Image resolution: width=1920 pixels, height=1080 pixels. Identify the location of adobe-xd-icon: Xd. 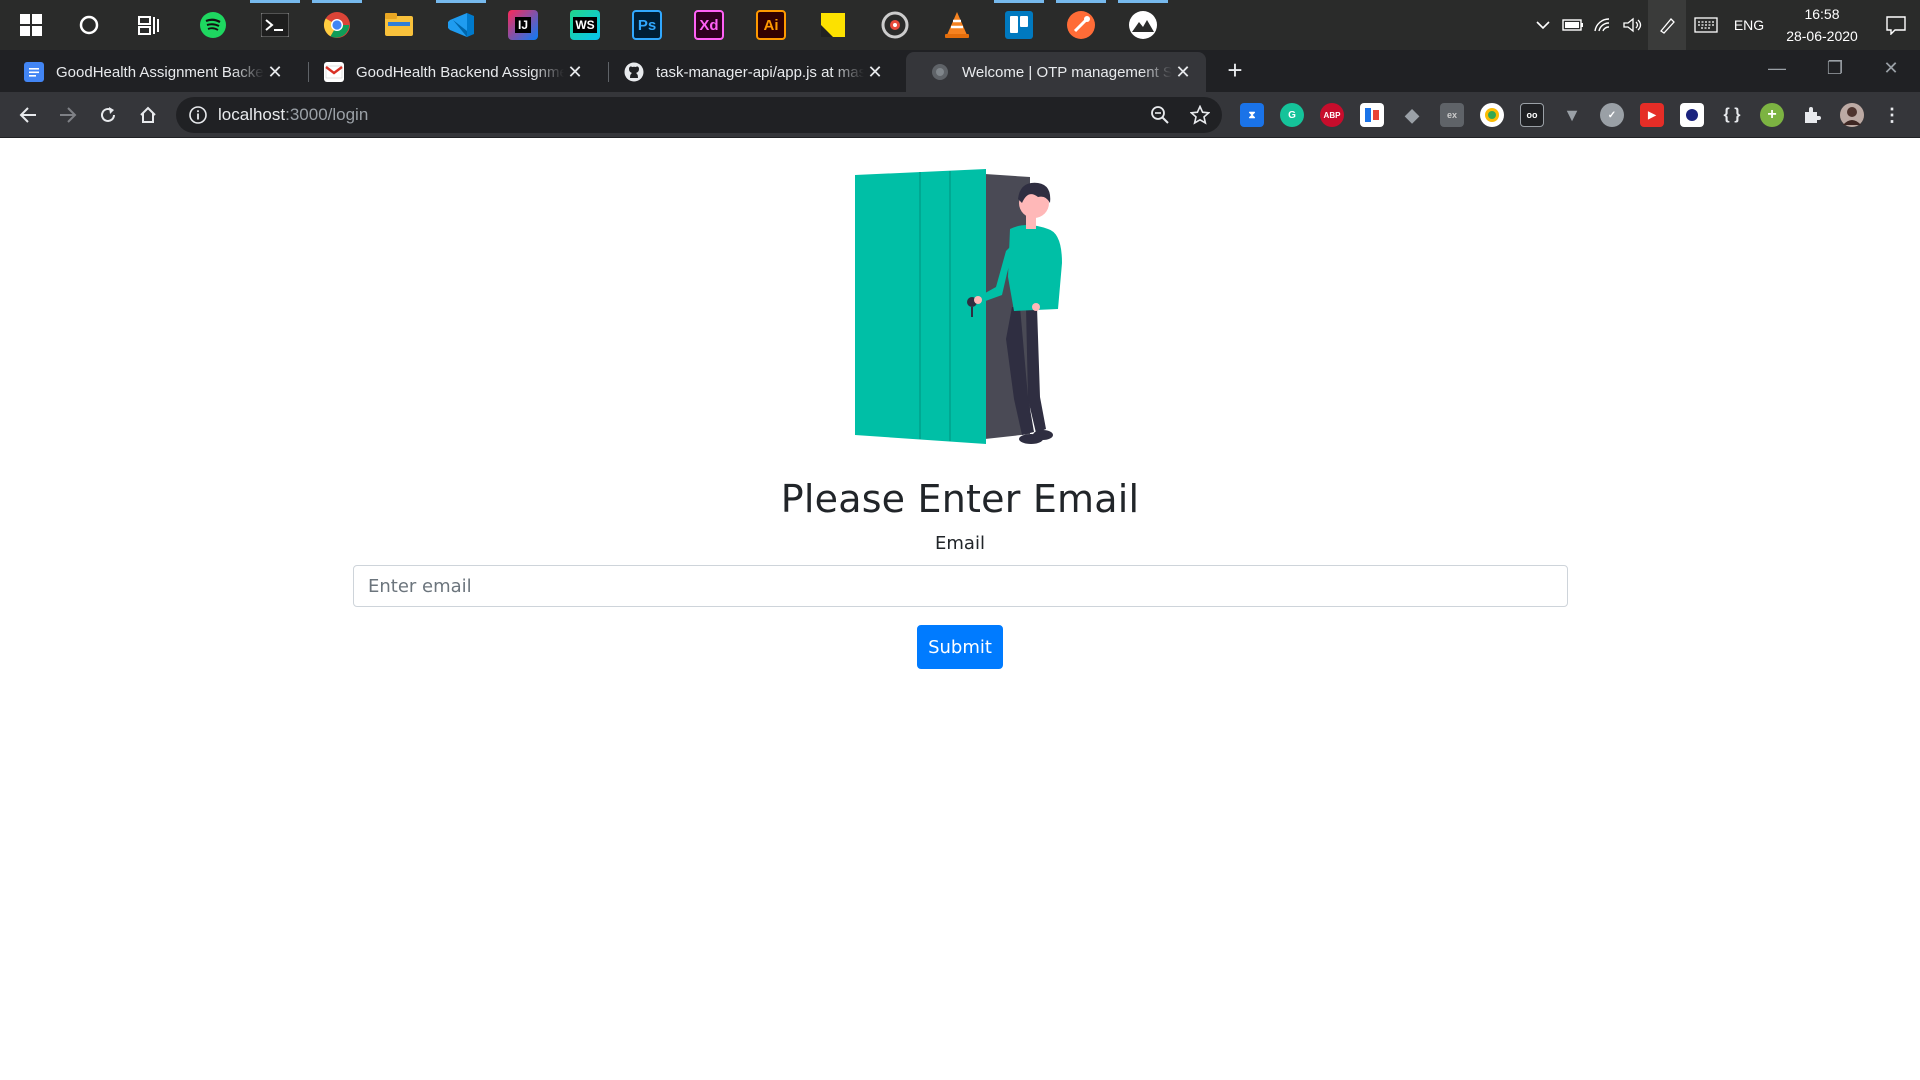
(709, 25).